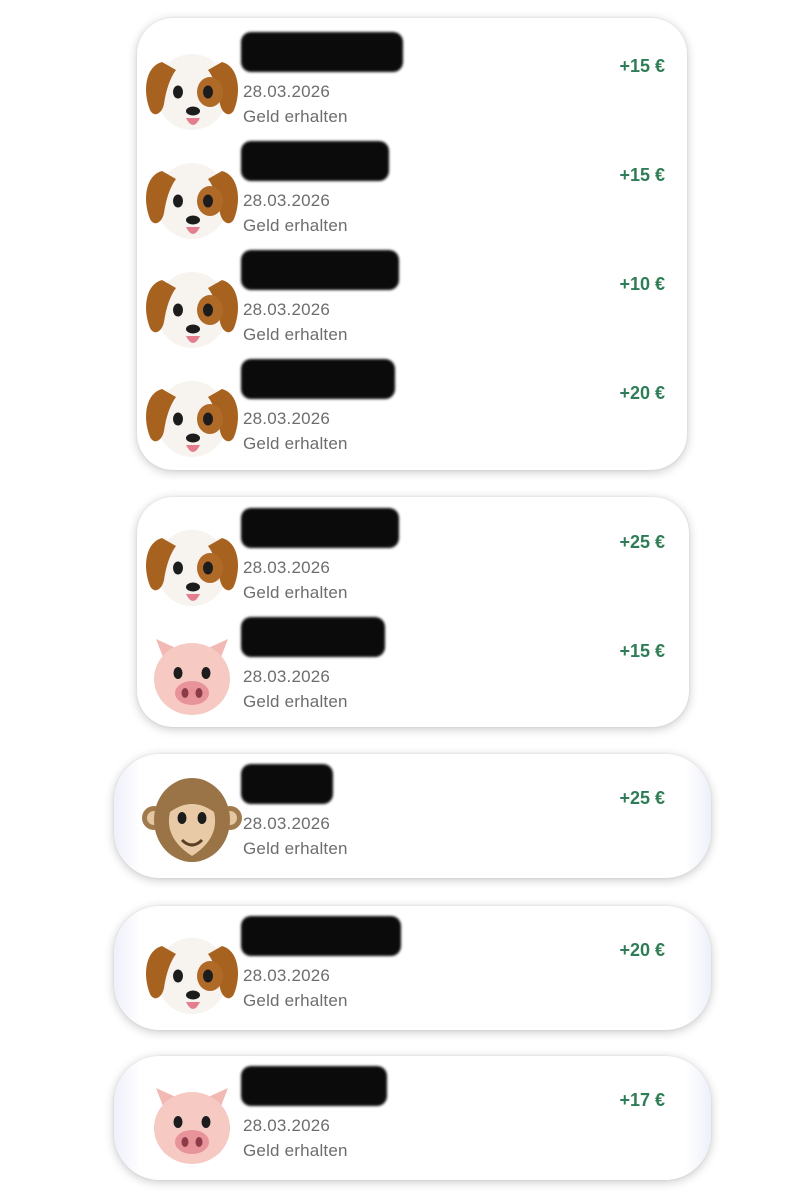  I want to click on transaction-row: 28.03.2026 Geld erhalten +17 €, so click(424, 1114).